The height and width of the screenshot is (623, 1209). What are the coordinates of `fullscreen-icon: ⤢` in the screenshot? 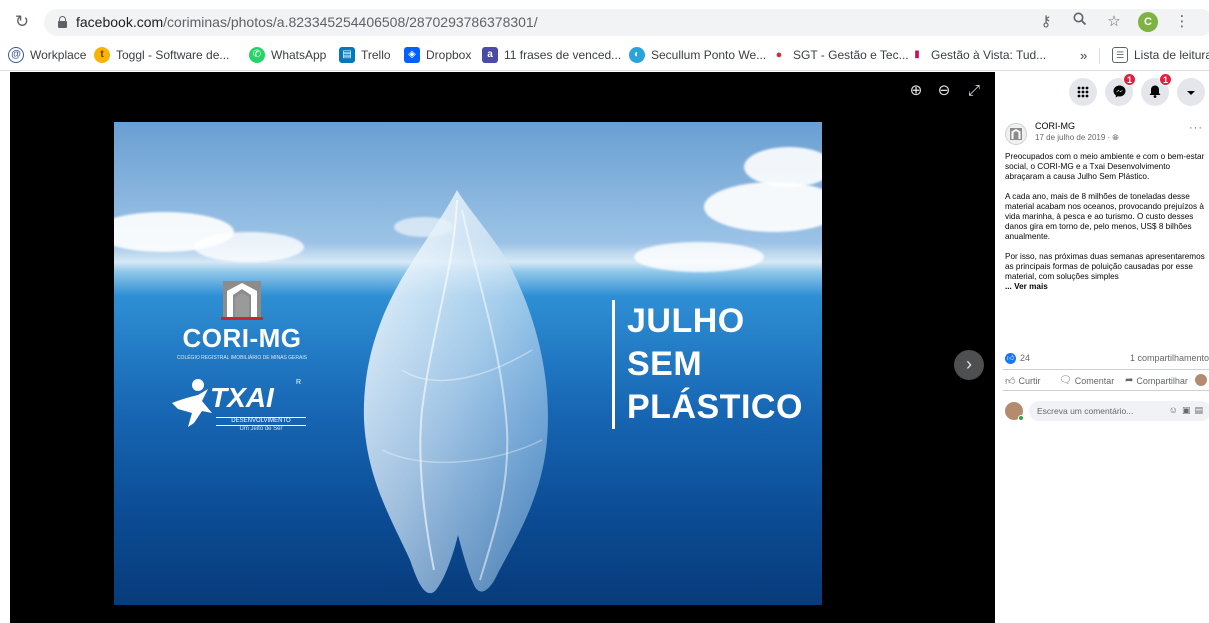 It's located at (974, 91).